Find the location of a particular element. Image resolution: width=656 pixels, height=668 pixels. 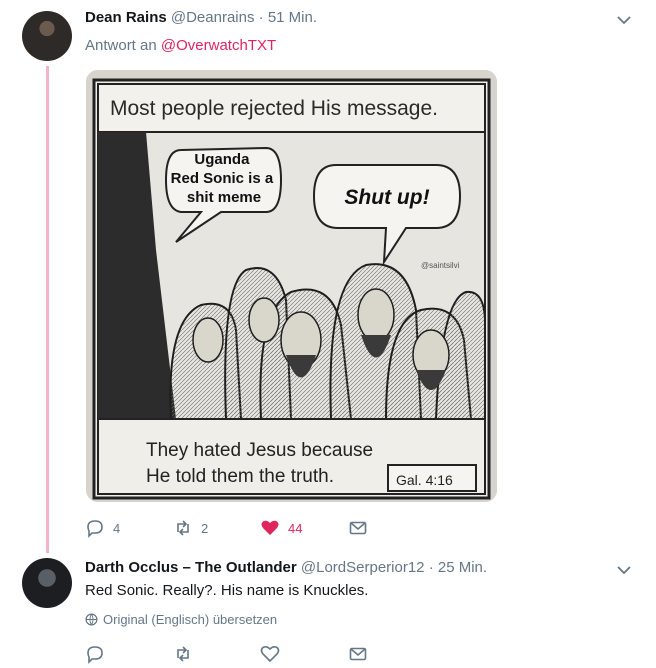

like-count: 44 is located at coordinates (295, 528).